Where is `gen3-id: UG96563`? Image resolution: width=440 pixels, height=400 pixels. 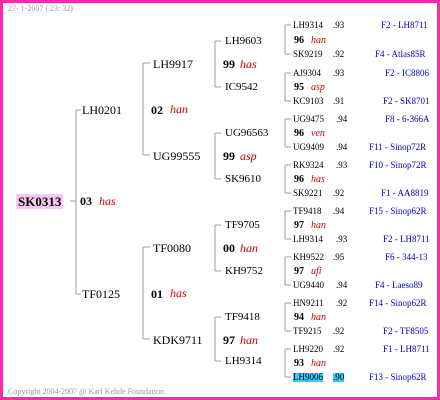 gen3-id: UG96563 is located at coordinates (246, 133).